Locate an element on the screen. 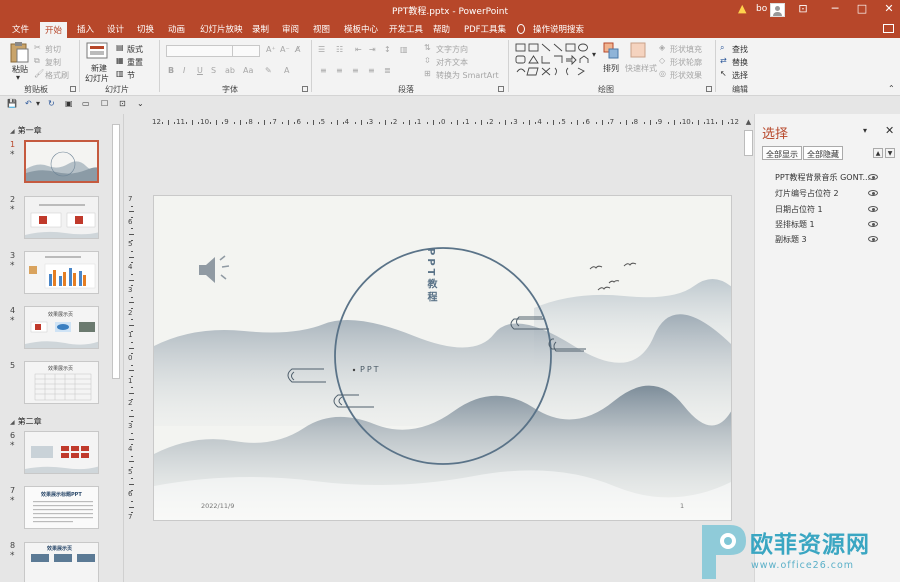 The image size is (900, 582). shape-fill-icon: ◈ is located at coordinates (662, 47).